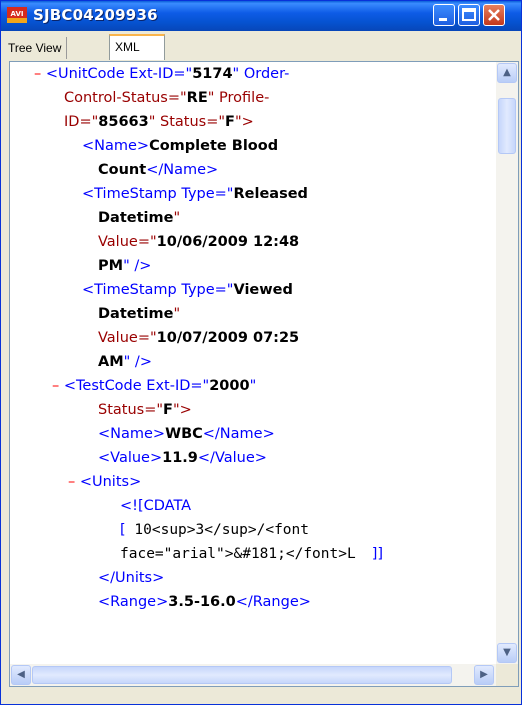  What do you see at coordinates (154, 386) in the screenshot?
I see `xml-line: – <TestCode Ext-ID="2000"` at bounding box center [154, 386].